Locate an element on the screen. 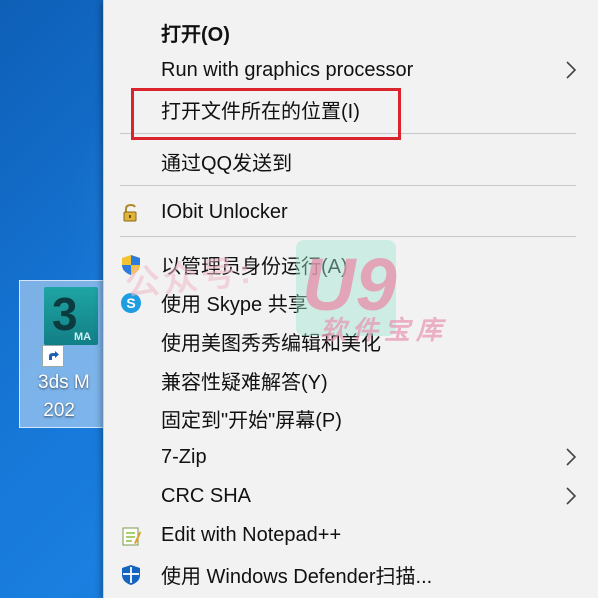  menu-item-label: IObit Unlocker is located at coordinates (224, 211).